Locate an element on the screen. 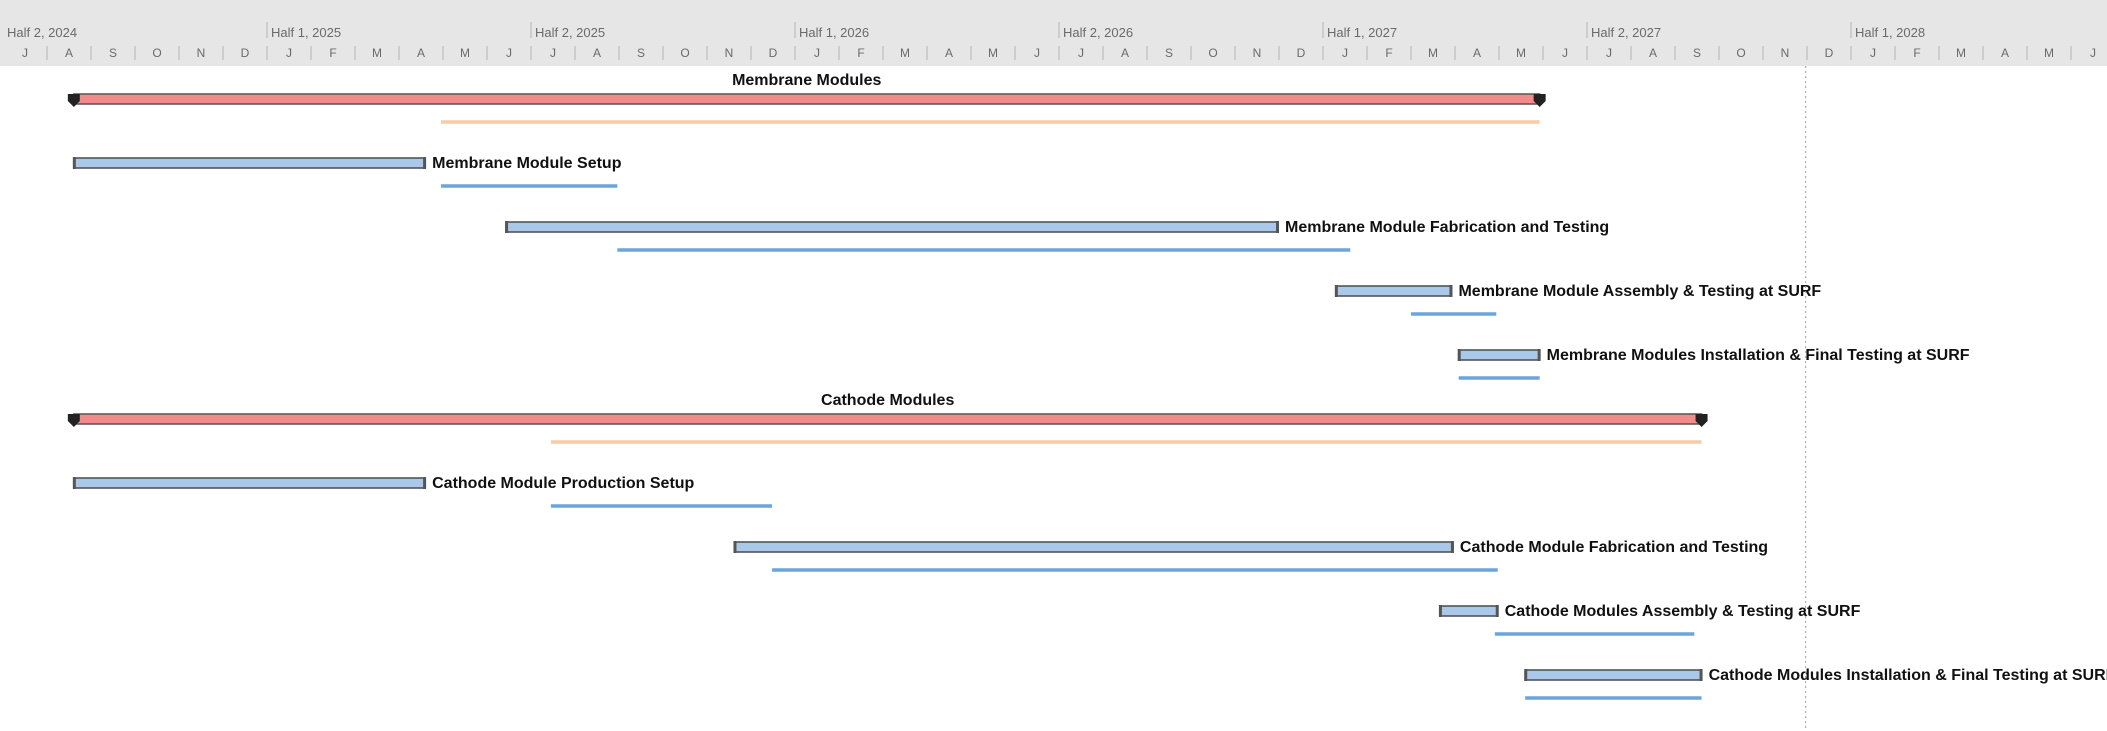 The height and width of the screenshot is (731, 2107). task-label: Membrane Module Setup is located at coordinates (527, 163).